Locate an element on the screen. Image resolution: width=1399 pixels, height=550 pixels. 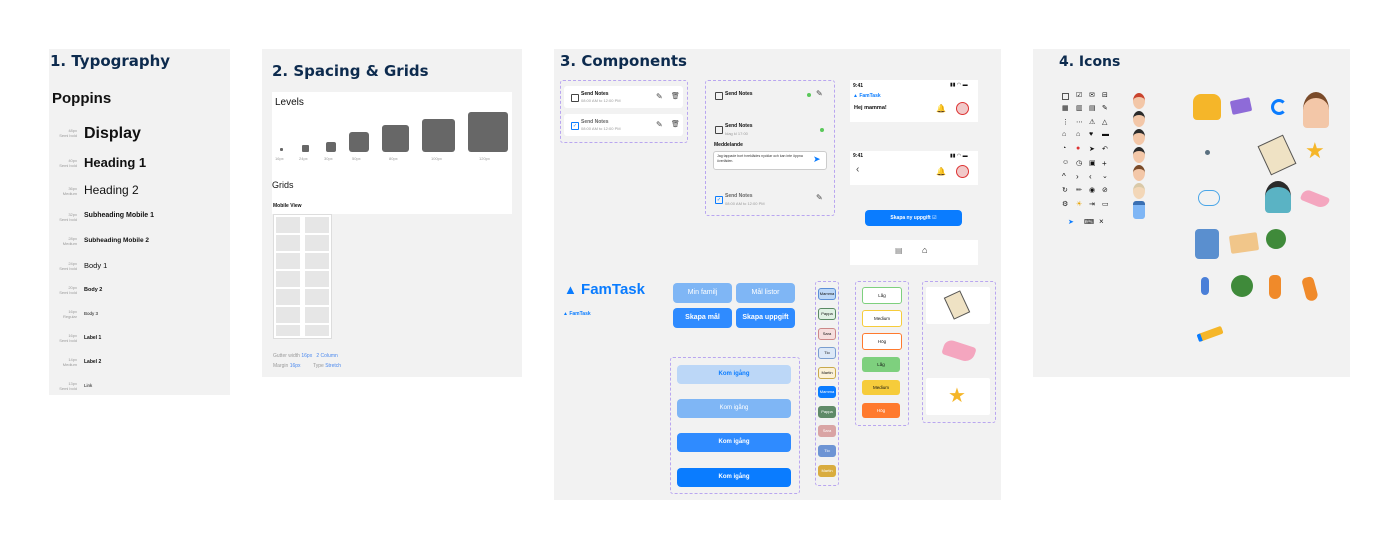
note-card-checked: ✓ Send Notes 08:00 AM to 12:00 PM ✎ 🗑 is located at coordinates (623, 125).